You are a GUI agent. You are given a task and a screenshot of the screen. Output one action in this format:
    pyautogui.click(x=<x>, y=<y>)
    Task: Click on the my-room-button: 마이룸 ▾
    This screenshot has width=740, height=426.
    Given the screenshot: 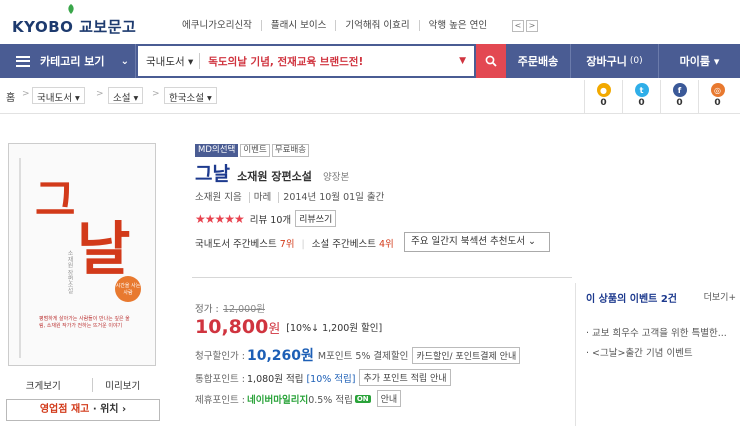 What is the action you would take?
    pyautogui.click(x=699, y=61)
    